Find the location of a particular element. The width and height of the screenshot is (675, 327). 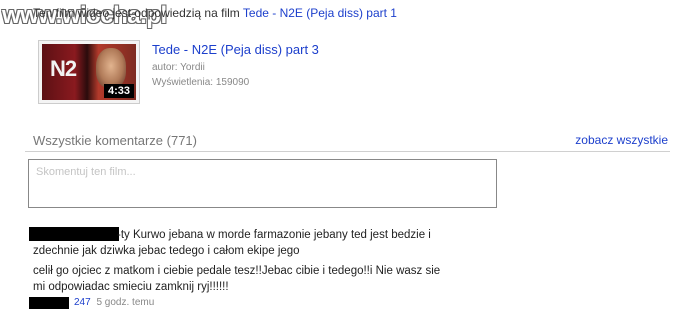

thumbnail-face is located at coordinates (111, 68).